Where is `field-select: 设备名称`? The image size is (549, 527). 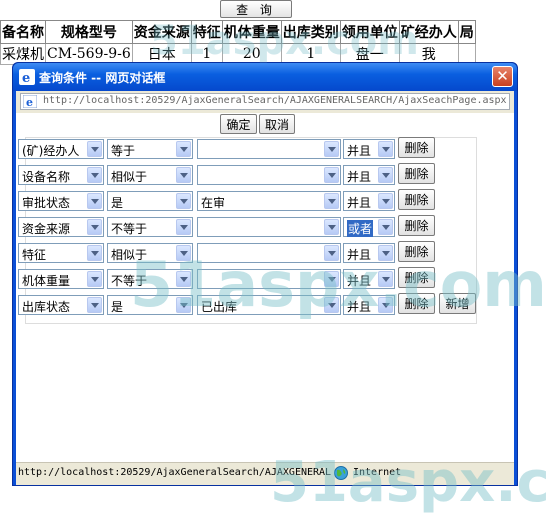
field-select: 设备名称 is located at coordinates (61, 175).